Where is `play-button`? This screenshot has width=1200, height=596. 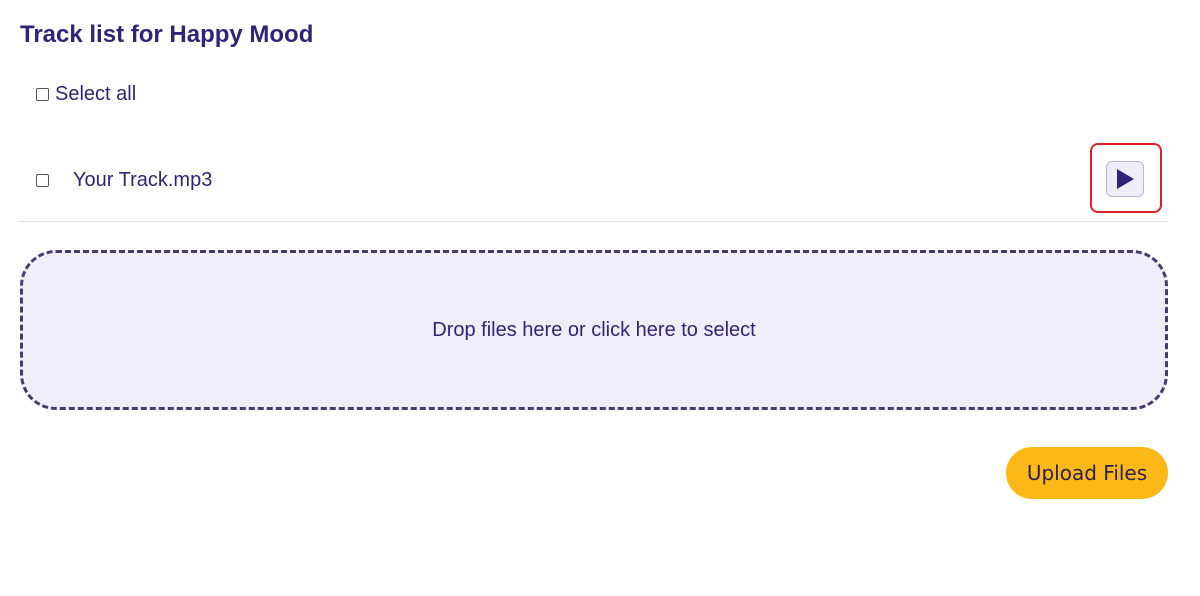 play-button is located at coordinates (1125, 179).